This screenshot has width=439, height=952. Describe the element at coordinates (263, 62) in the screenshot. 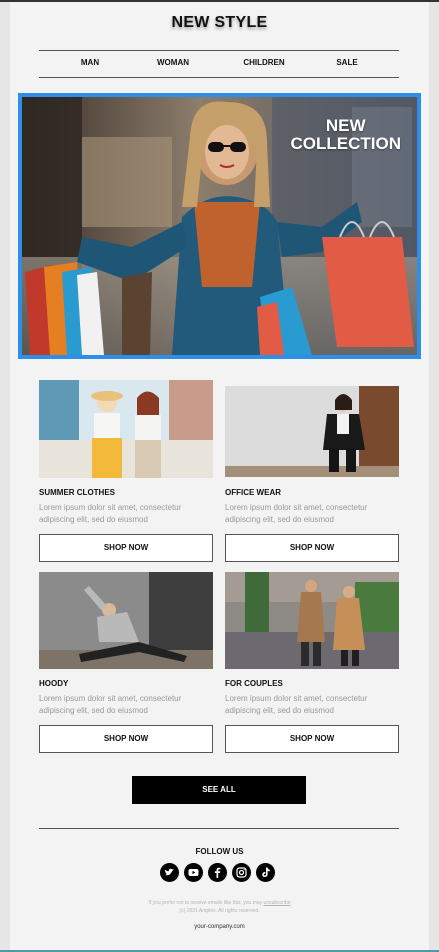

I see `nav-item-children: CHILDREN` at that location.